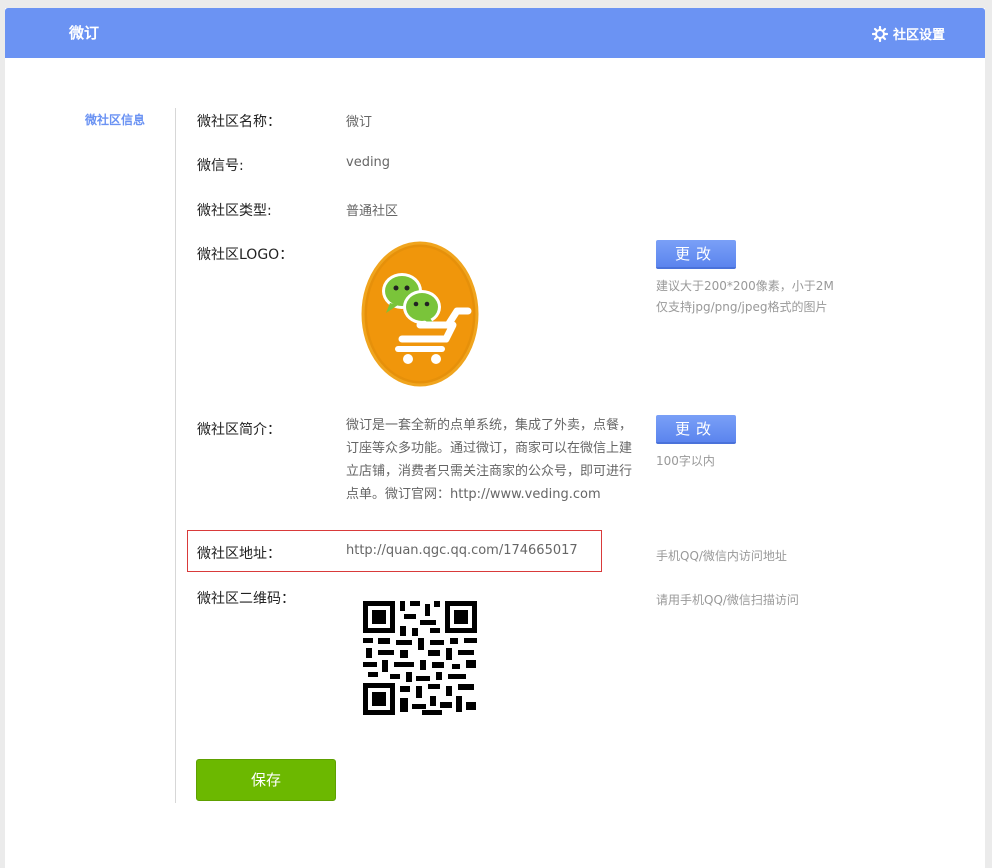 The width and height of the screenshot is (992, 868). I want to click on name-label: 微社区名称：, so click(239, 122).